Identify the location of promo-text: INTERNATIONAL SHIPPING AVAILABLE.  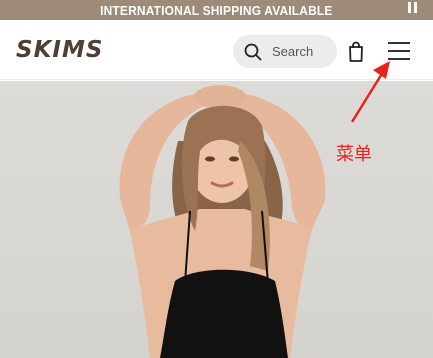
(216, 10).